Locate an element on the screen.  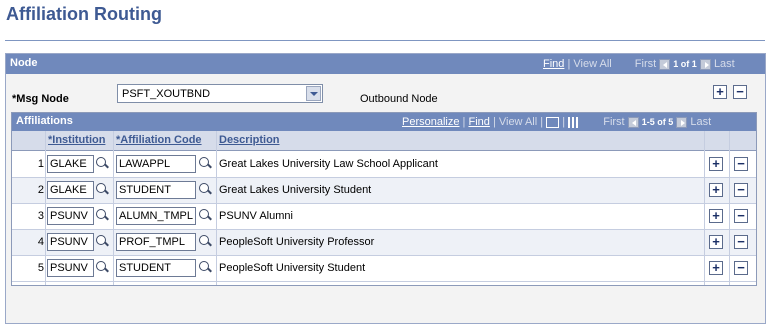
col-affiliation-code: *Affiliation Code is located at coordinates (159, 140).